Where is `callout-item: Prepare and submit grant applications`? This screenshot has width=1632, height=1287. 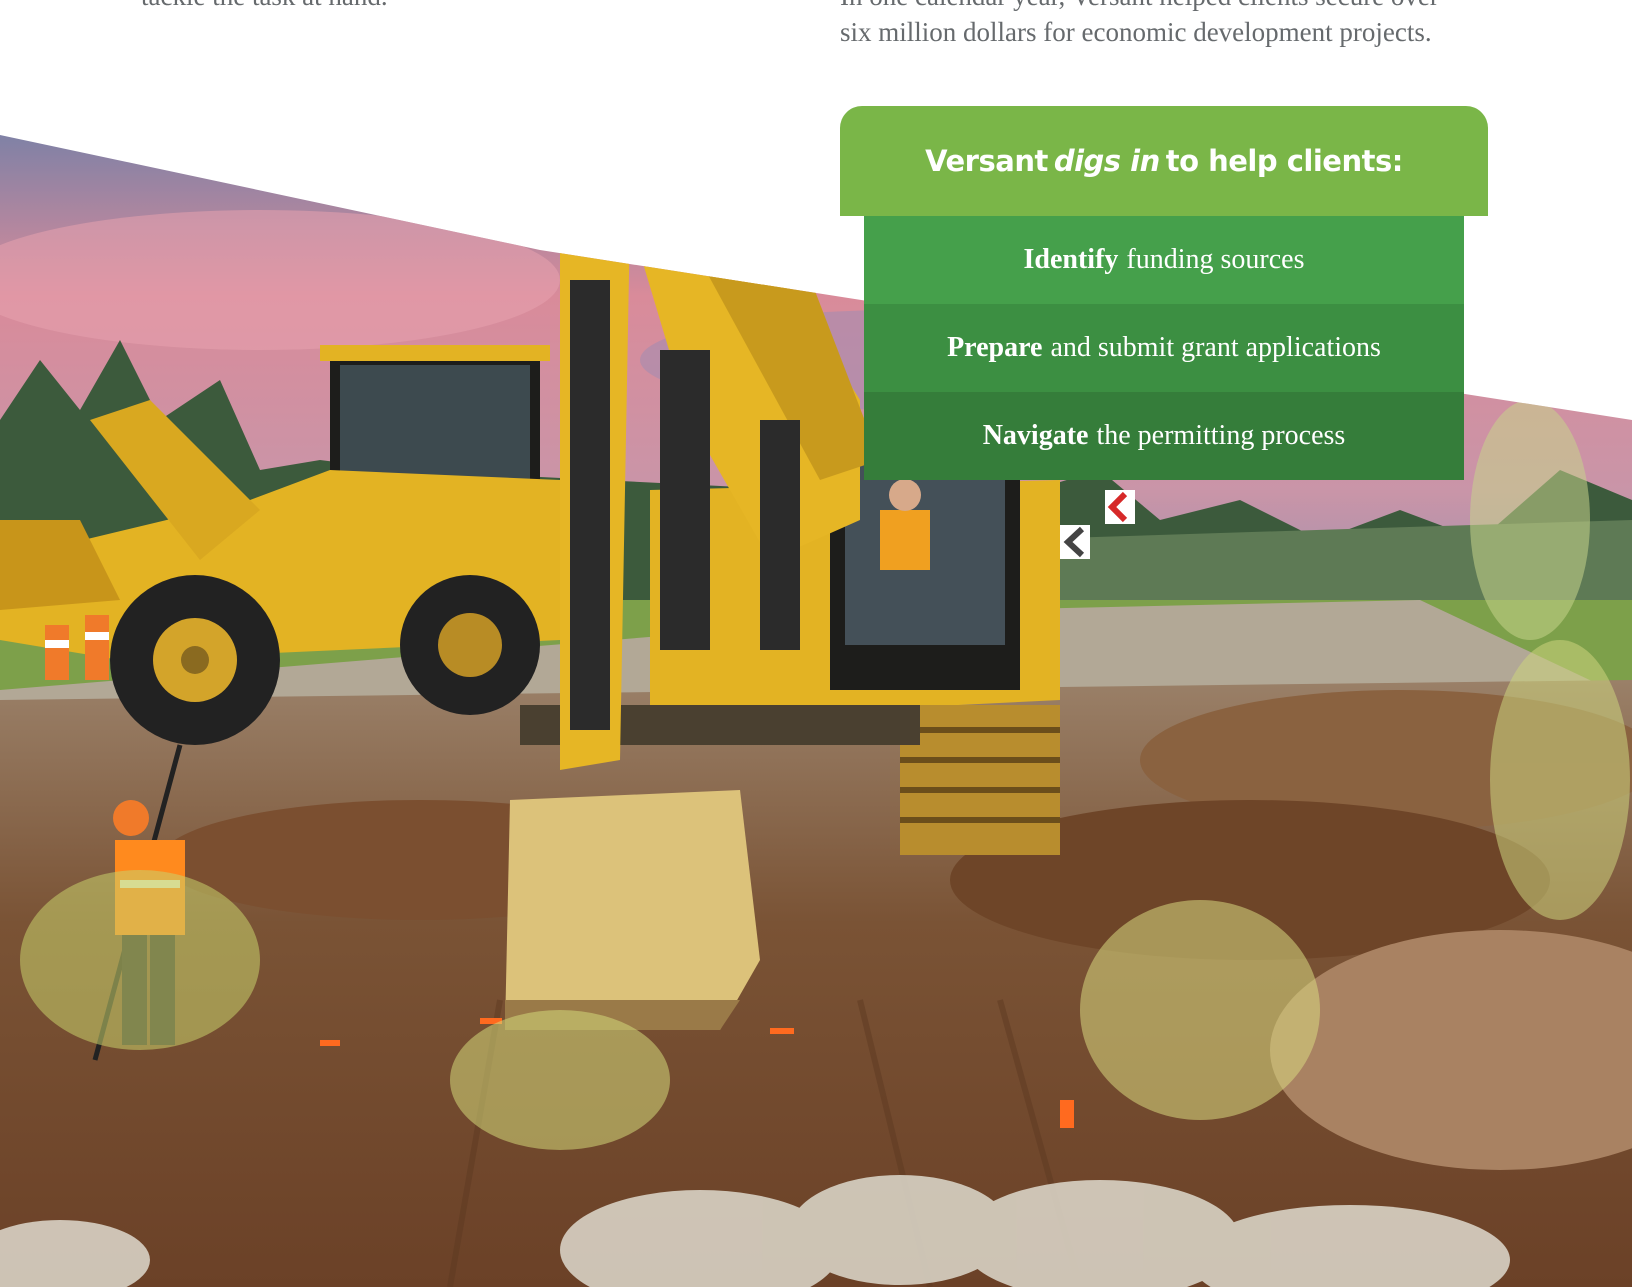
callout-item: Prepare and submit grant applications is located at coordinates (1164, 348).